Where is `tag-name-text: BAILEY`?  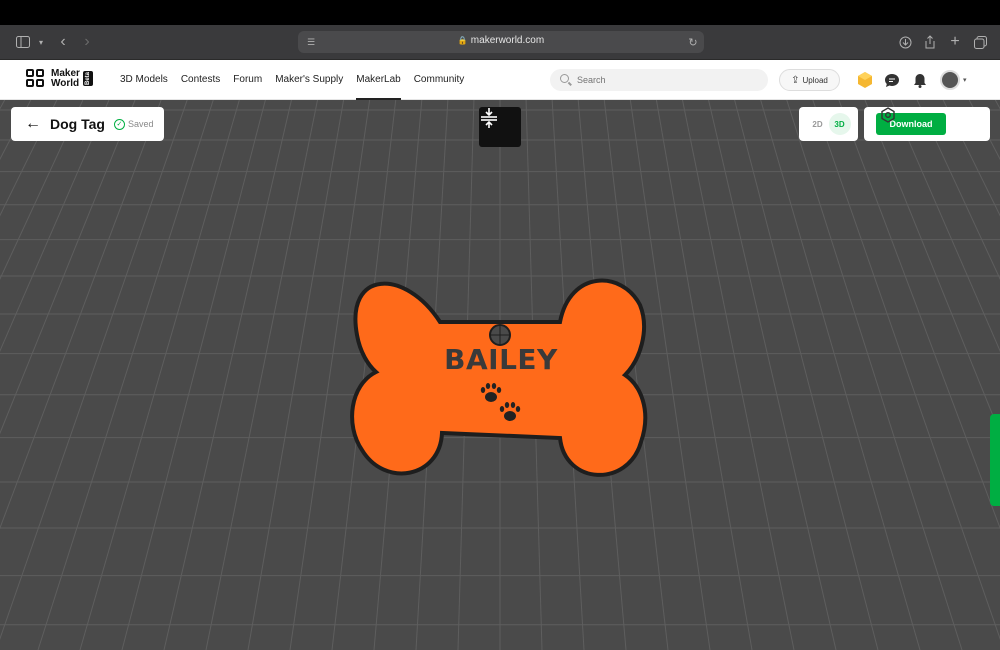
tag-name-text: BAILEY is located at coordinates (501, 359).